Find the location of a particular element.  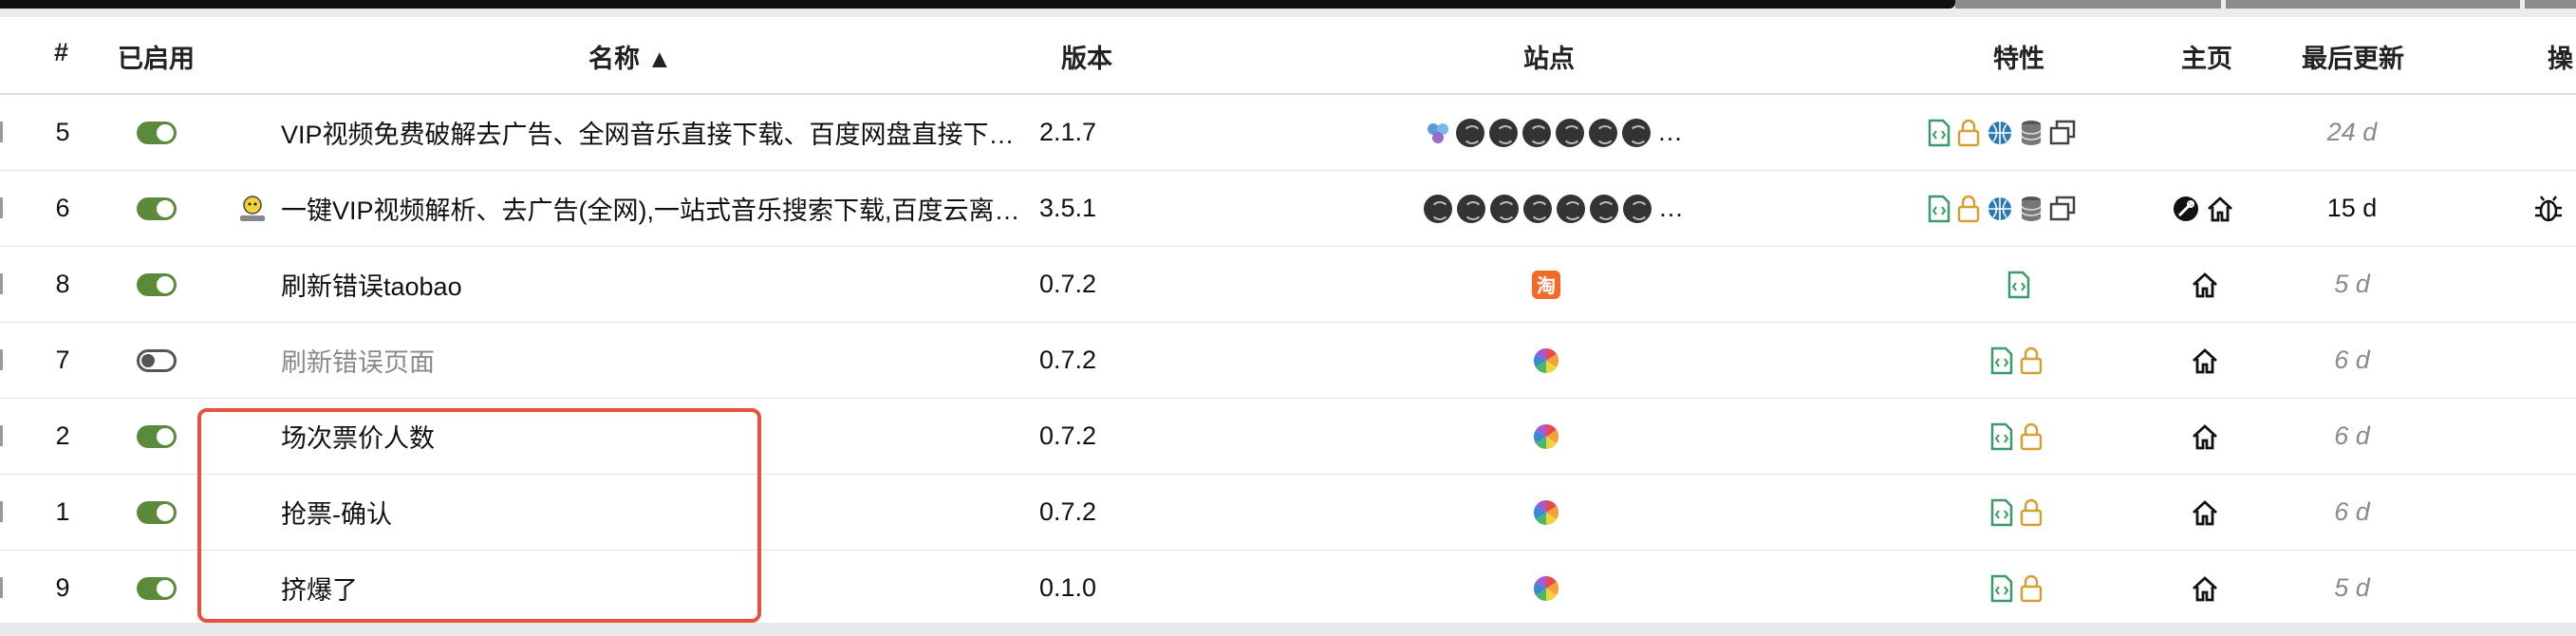

last-updated: 24 d is located at coordinates (2352, 132).